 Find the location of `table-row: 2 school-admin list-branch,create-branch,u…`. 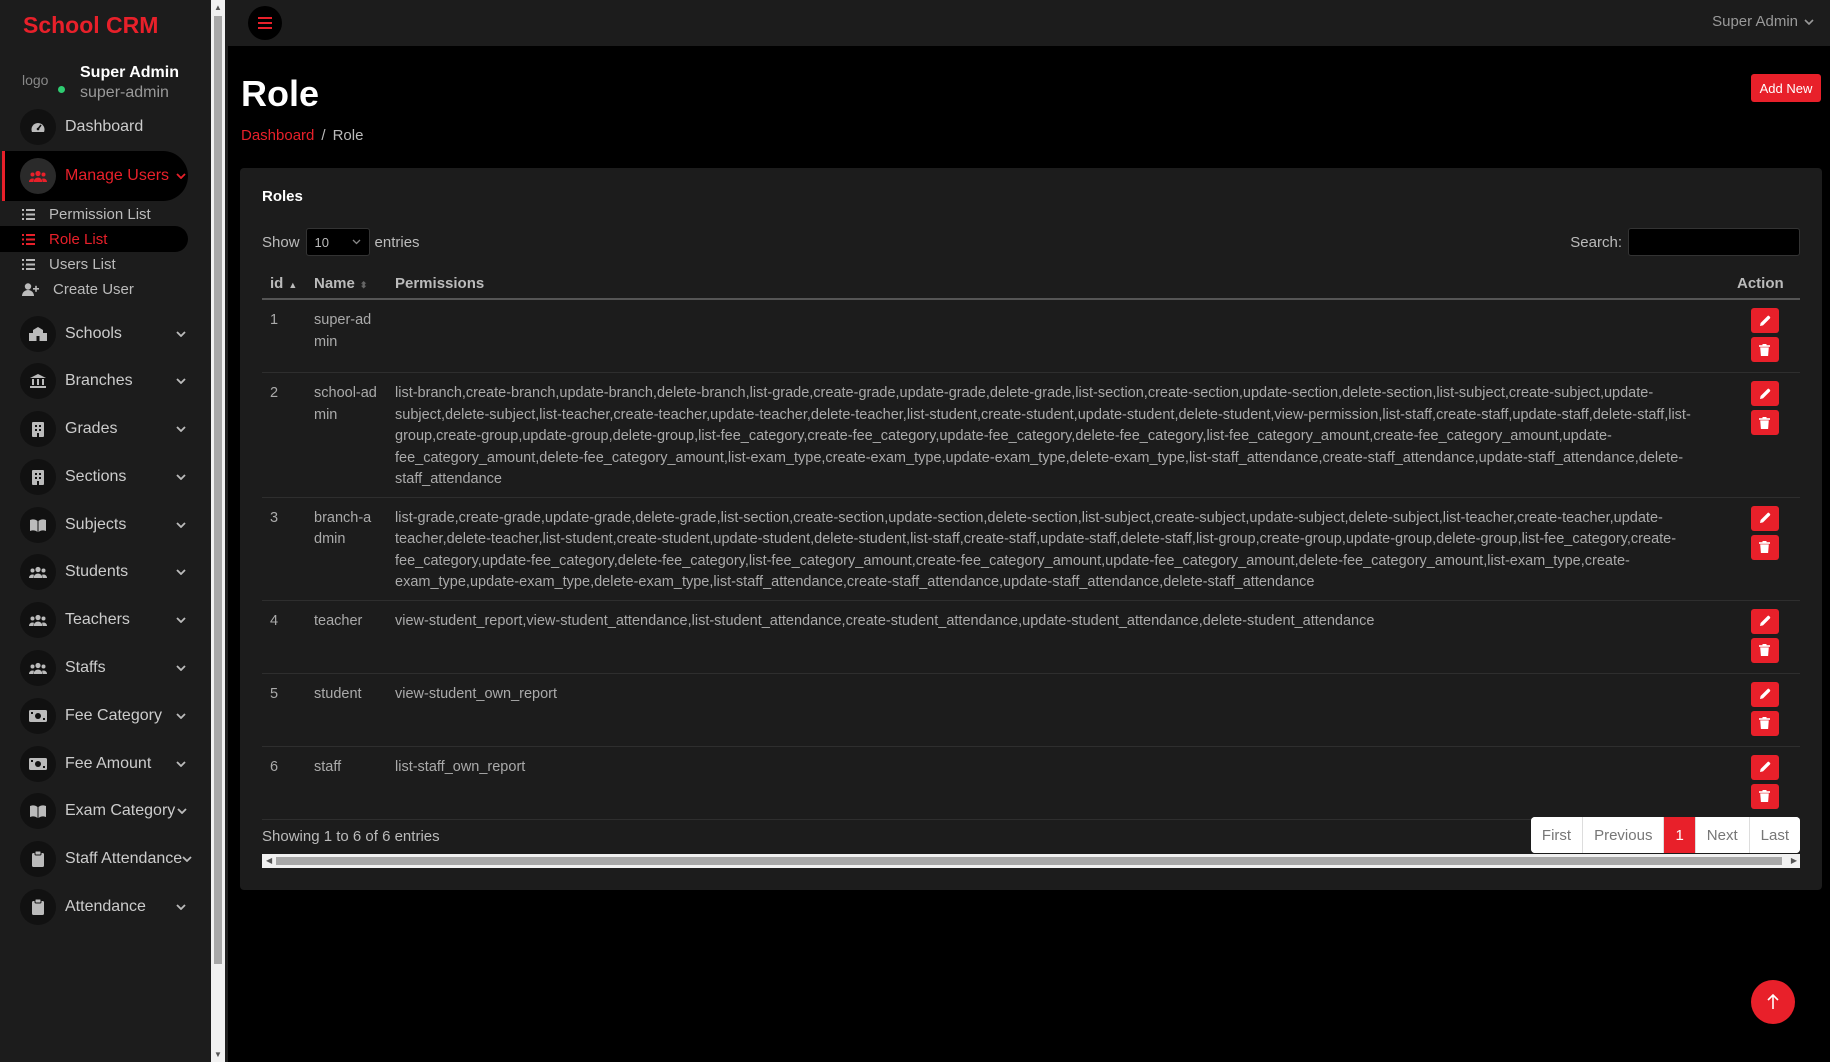

table-row: 2 school-admin list-branch,create-branch,u… is located at coordinates (1031, 435).